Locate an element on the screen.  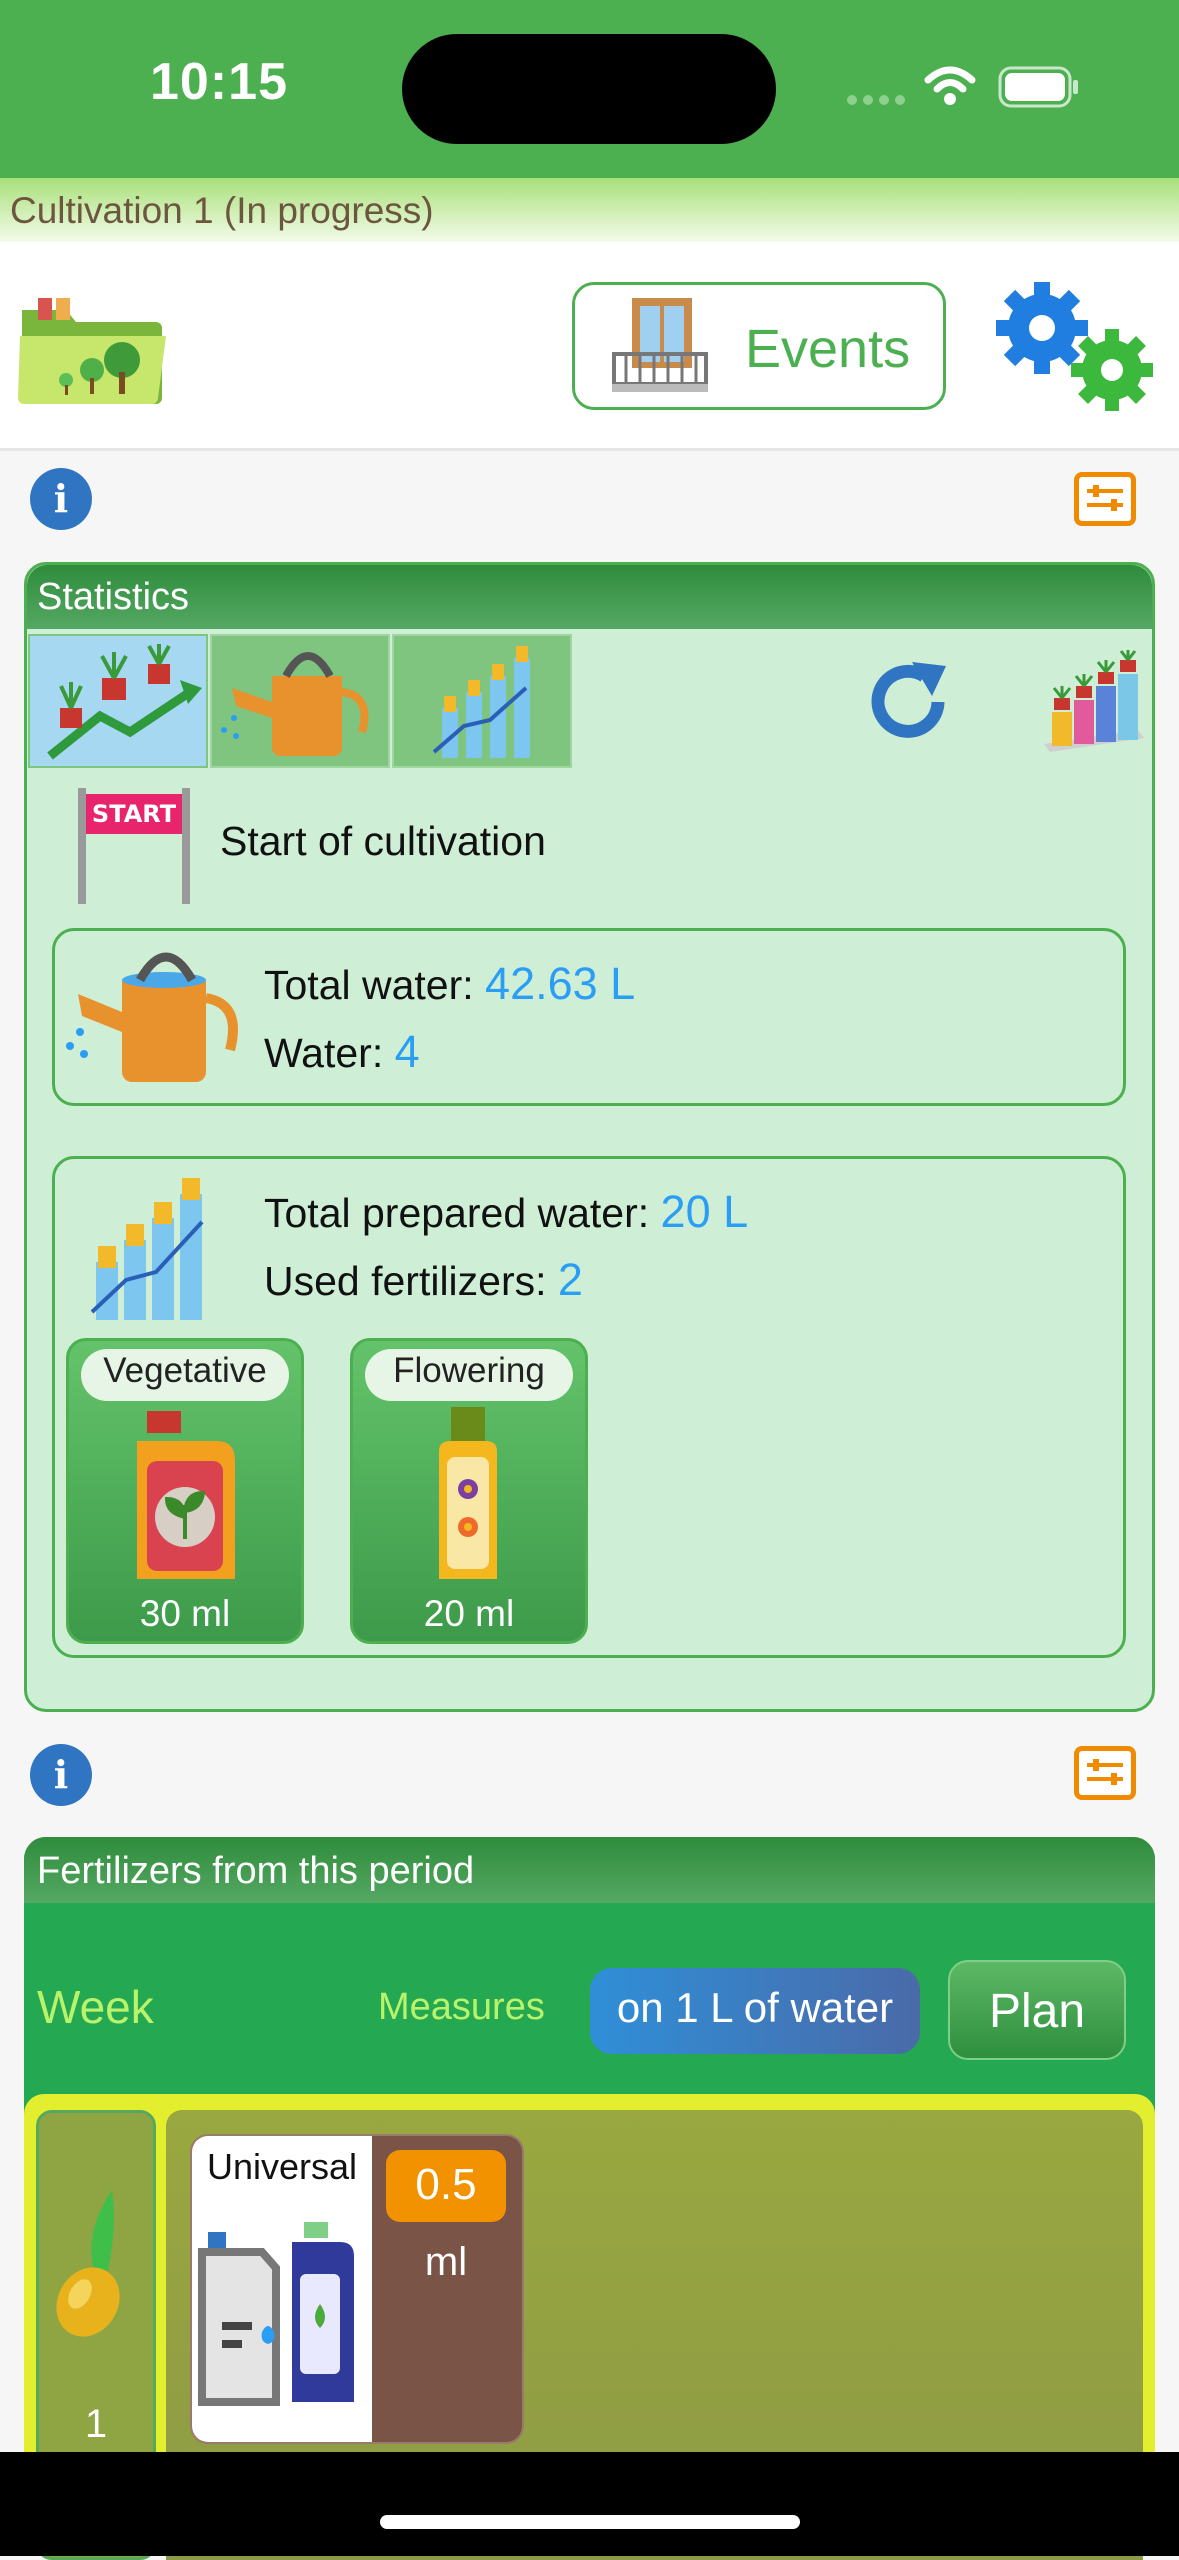
prepared-water-row: Total prepared water: 20 L is located at coordinates (506, 1212).